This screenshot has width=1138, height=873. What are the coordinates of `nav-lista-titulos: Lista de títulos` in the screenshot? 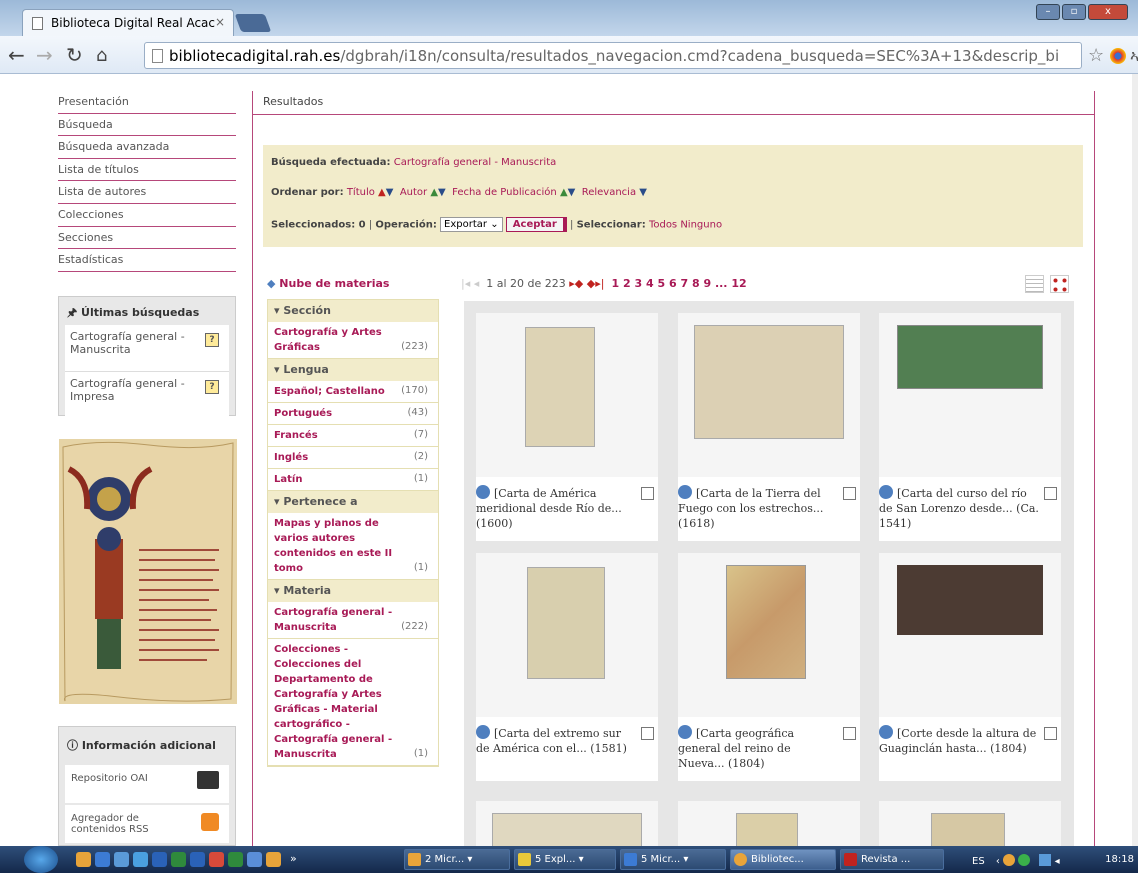 It's located at (147, 170).